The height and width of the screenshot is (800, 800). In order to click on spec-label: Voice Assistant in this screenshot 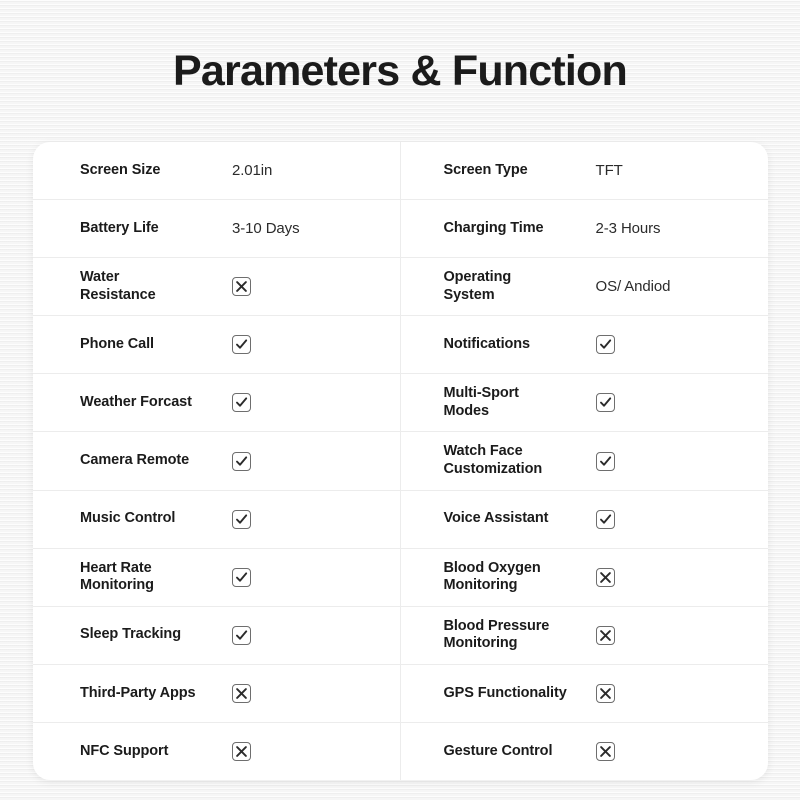, I will do `click(496, 518)`.